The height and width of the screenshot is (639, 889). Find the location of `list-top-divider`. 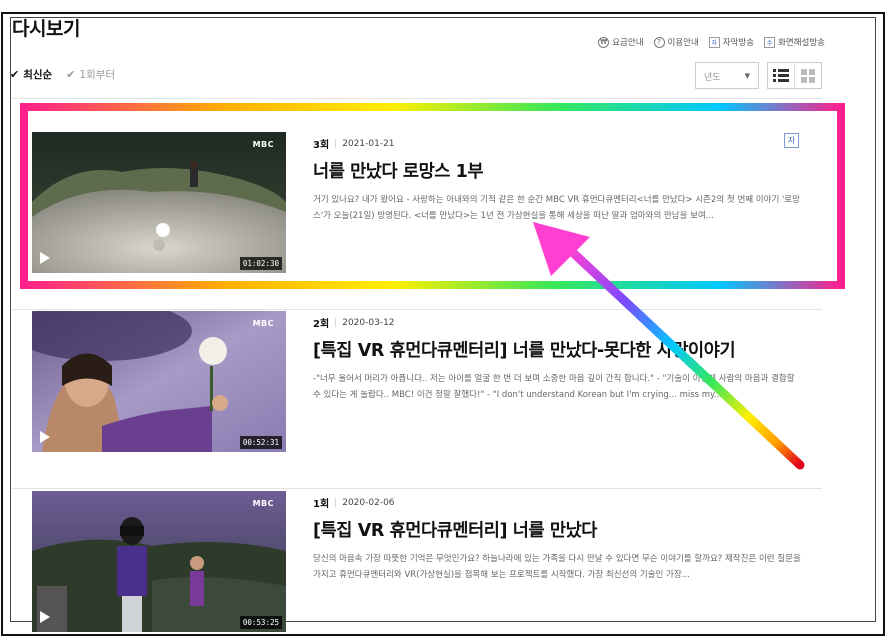

list-top-divider is located at coordinates (417, 98).